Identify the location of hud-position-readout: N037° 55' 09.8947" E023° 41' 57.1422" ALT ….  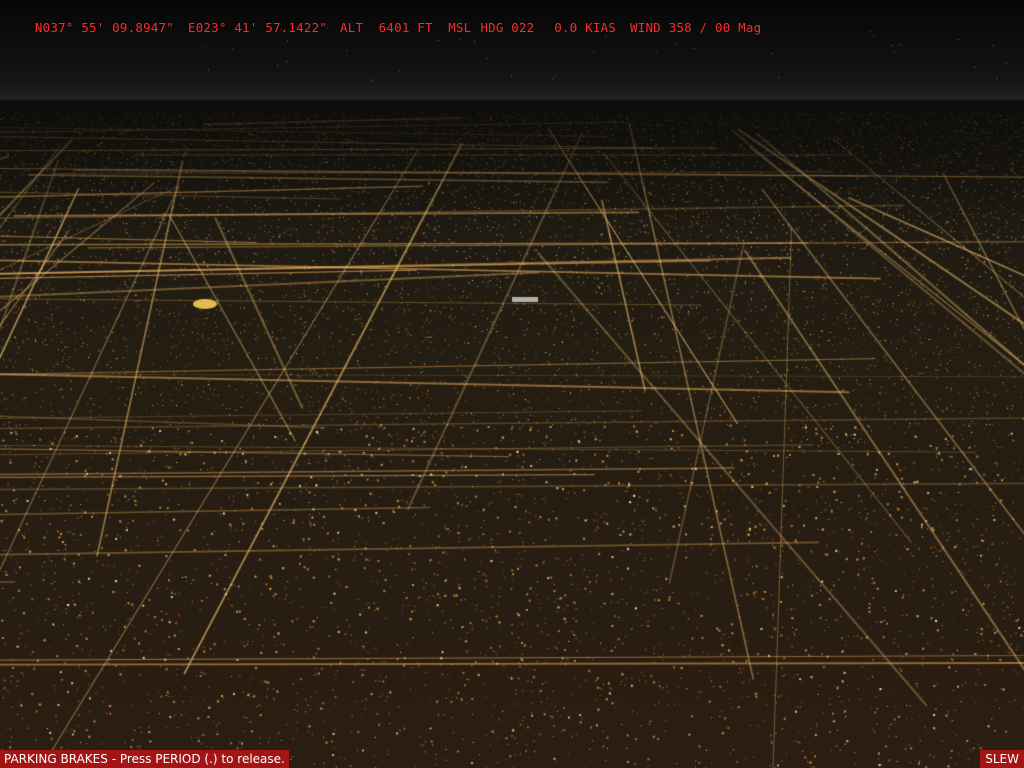
(382, 19).